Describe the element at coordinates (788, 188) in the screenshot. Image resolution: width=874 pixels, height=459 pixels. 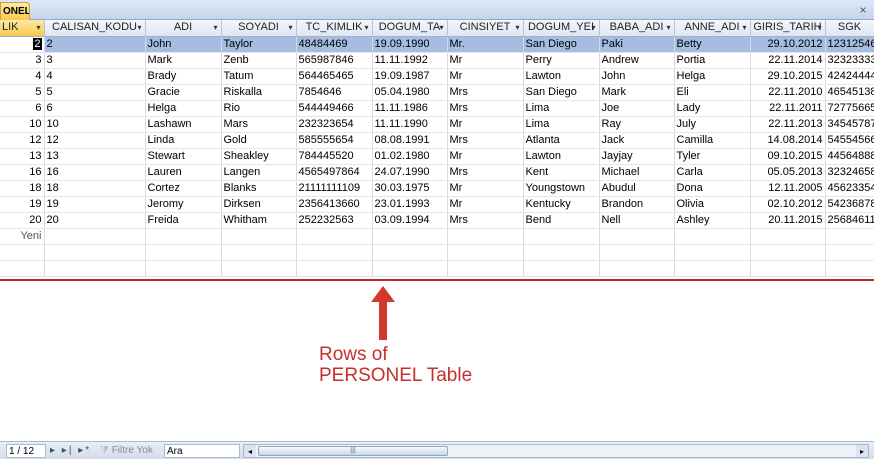
I see `table-cell: 12.11.2005` at that location.